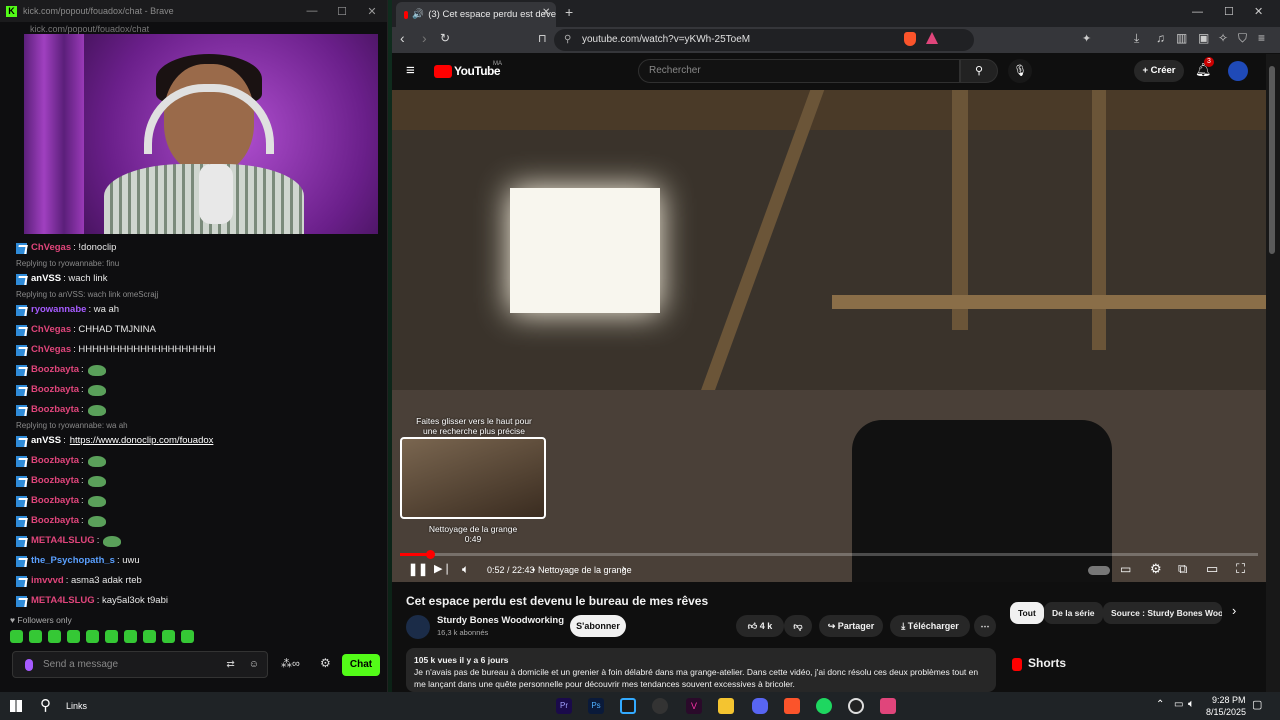 The width and height of the screenshot is (1280, 720). Describe the element at coordinates (567, 40) in the screenshot. I see `site-info-icon: ⚲` at that location.